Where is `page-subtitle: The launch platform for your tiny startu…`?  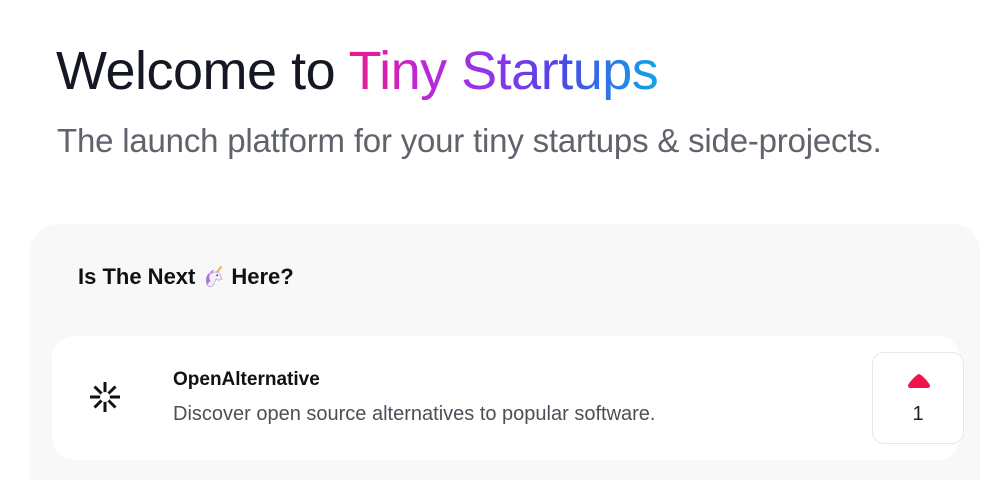
page-subtitle: The launch platform for your tiny startu… is located at coordinates (469, 140).